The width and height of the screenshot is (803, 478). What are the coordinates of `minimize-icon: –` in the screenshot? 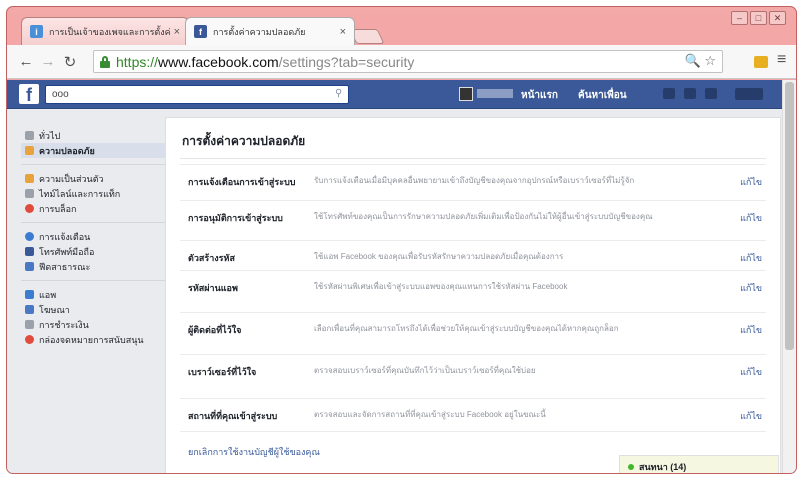 It's located at (739, 18).